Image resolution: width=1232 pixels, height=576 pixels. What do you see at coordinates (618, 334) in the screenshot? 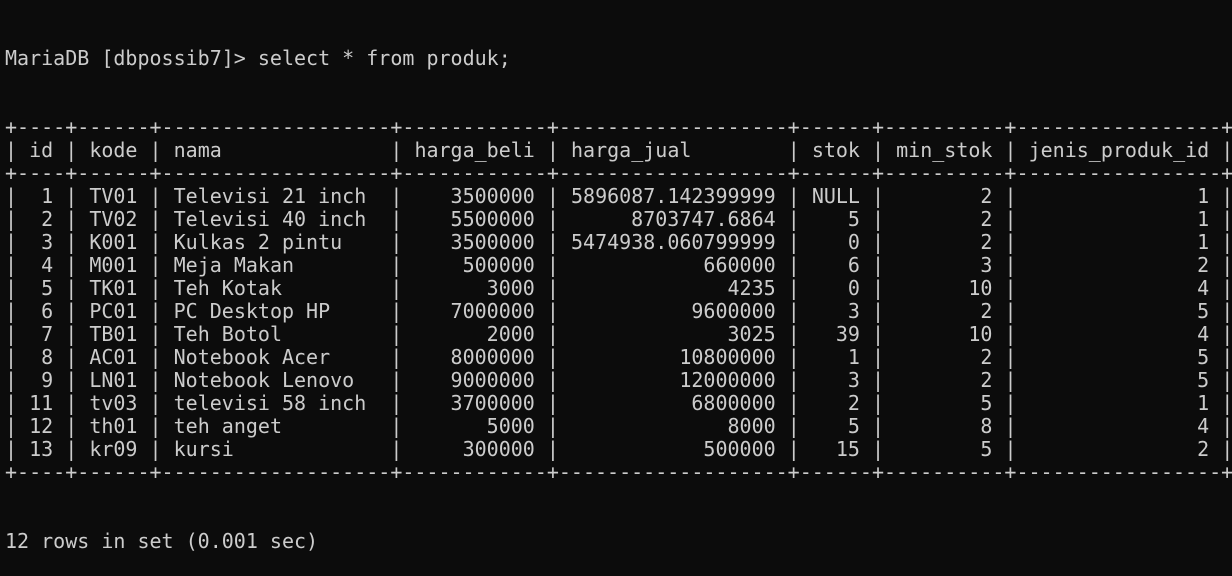
I see `table-row: 7 TB01 Teh Botol 2000 3025 39 10 4` at bounding box center [618, 334].